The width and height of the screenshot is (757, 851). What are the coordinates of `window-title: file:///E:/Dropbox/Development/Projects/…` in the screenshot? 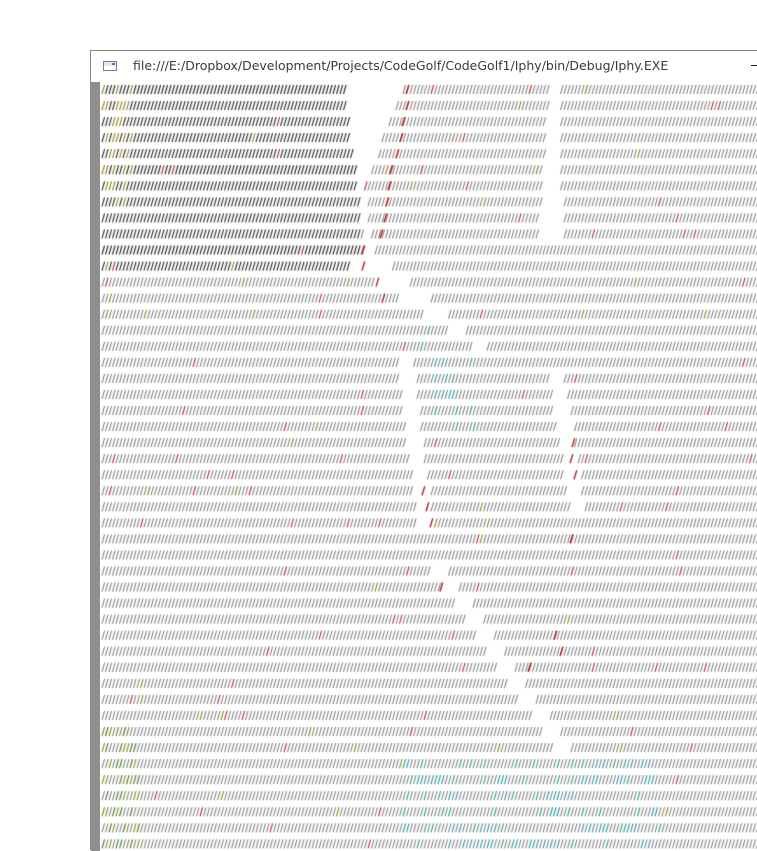 It's located at (401, 65).